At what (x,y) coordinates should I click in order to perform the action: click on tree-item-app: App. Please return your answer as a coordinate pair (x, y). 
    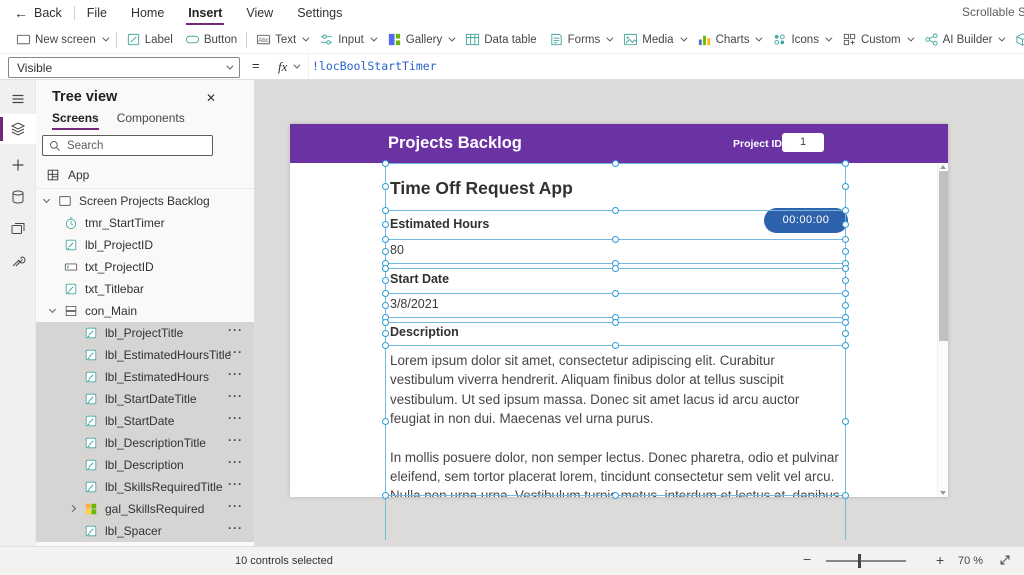
    Looking at the image, I should click on (145, 175).